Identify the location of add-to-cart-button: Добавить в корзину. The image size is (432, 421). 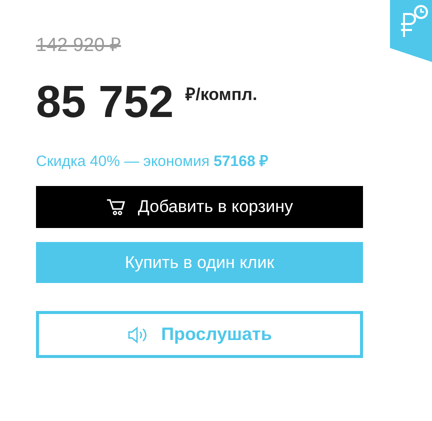
(199, 207).